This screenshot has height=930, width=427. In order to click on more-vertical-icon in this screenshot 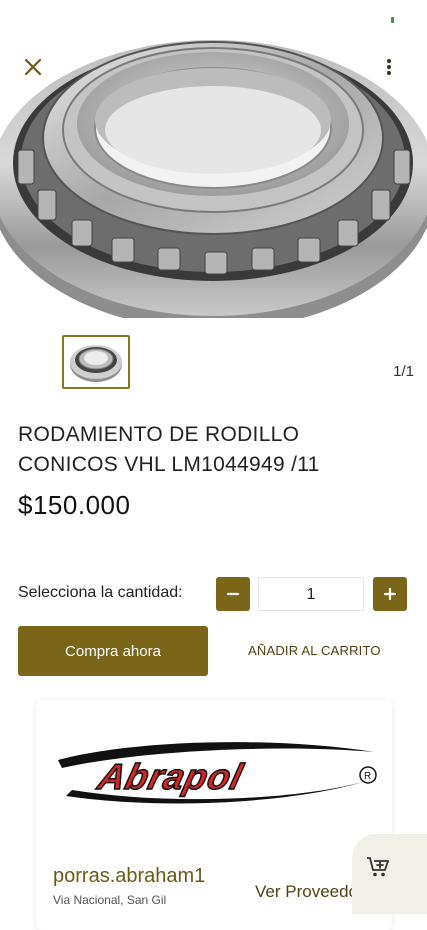, I will do `click(389, 67)`.